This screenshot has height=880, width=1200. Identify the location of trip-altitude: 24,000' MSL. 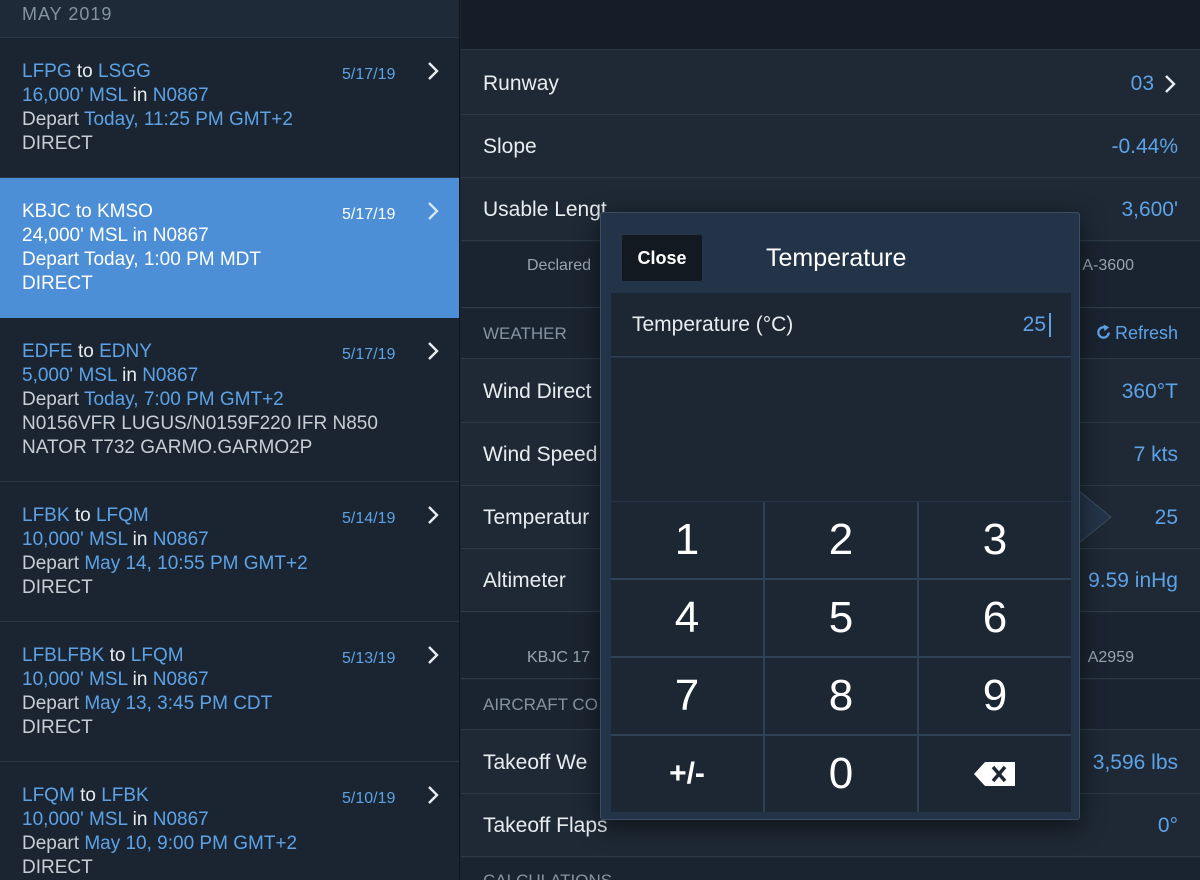
(75, 235).